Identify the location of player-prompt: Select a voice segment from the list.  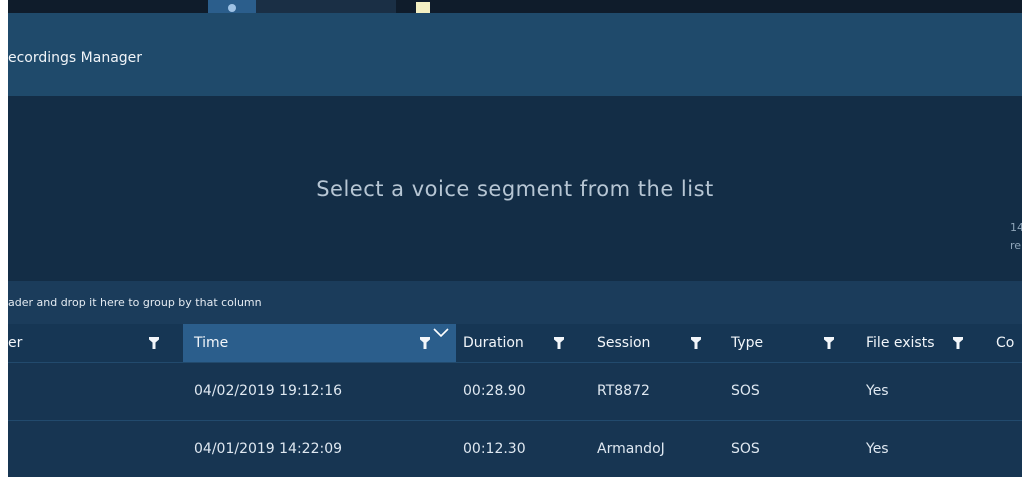
(515, 189).